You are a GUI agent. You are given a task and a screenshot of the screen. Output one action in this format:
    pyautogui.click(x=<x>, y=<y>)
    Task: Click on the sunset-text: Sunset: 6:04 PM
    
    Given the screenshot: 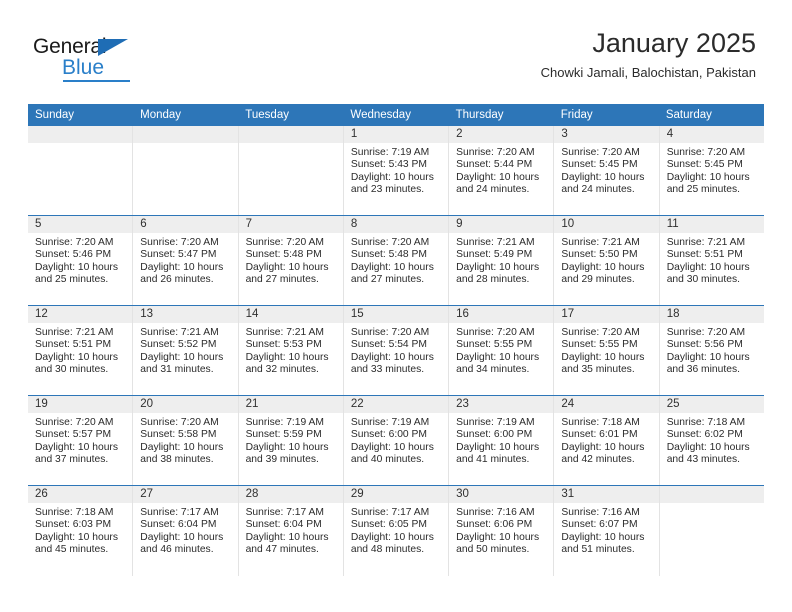 What is the action you would take?
    pyautogui.click(x=283, y=525)
    